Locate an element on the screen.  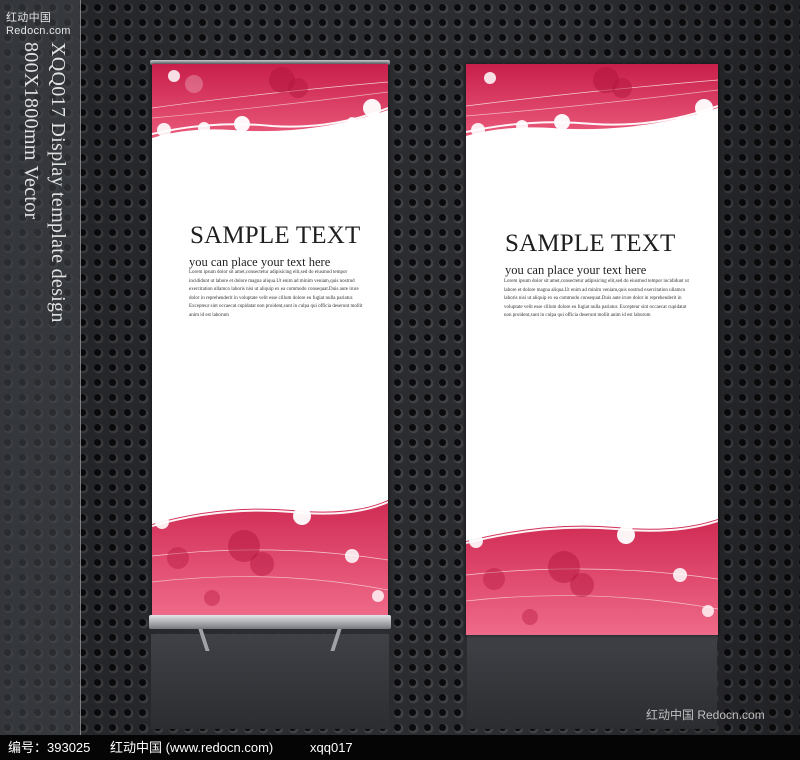
footer-bar: 编号：393025 红动中国 (www.redocn.com) xqq017 is located at coordinates (400, 747).